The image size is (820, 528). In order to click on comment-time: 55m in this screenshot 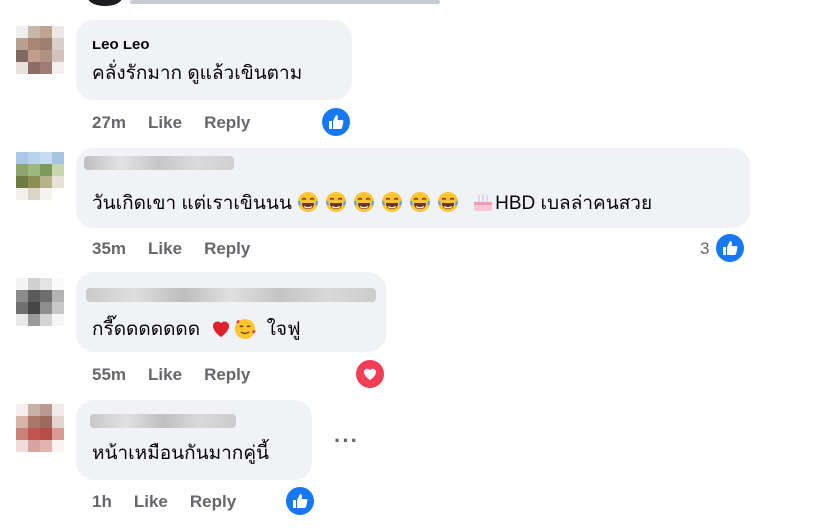, I will do `click(109, 374)`.